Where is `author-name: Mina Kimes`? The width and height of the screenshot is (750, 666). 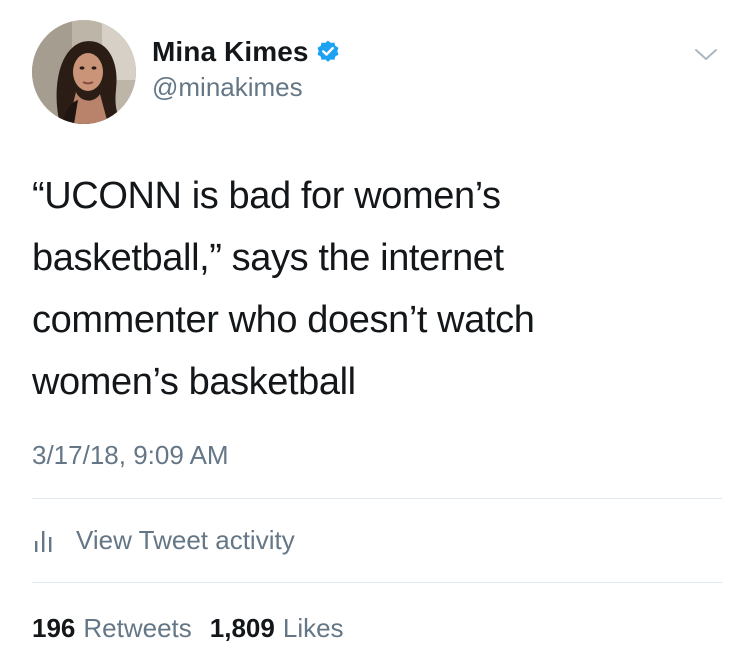 author-name: Mina Kimes is located at coordinates (230, 52).